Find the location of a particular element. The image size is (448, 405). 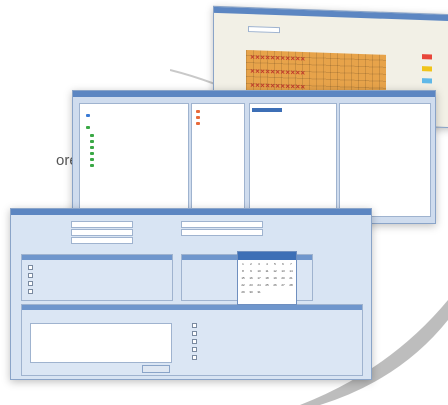

calendar-day: 28 is located at coordinates (291, 285).